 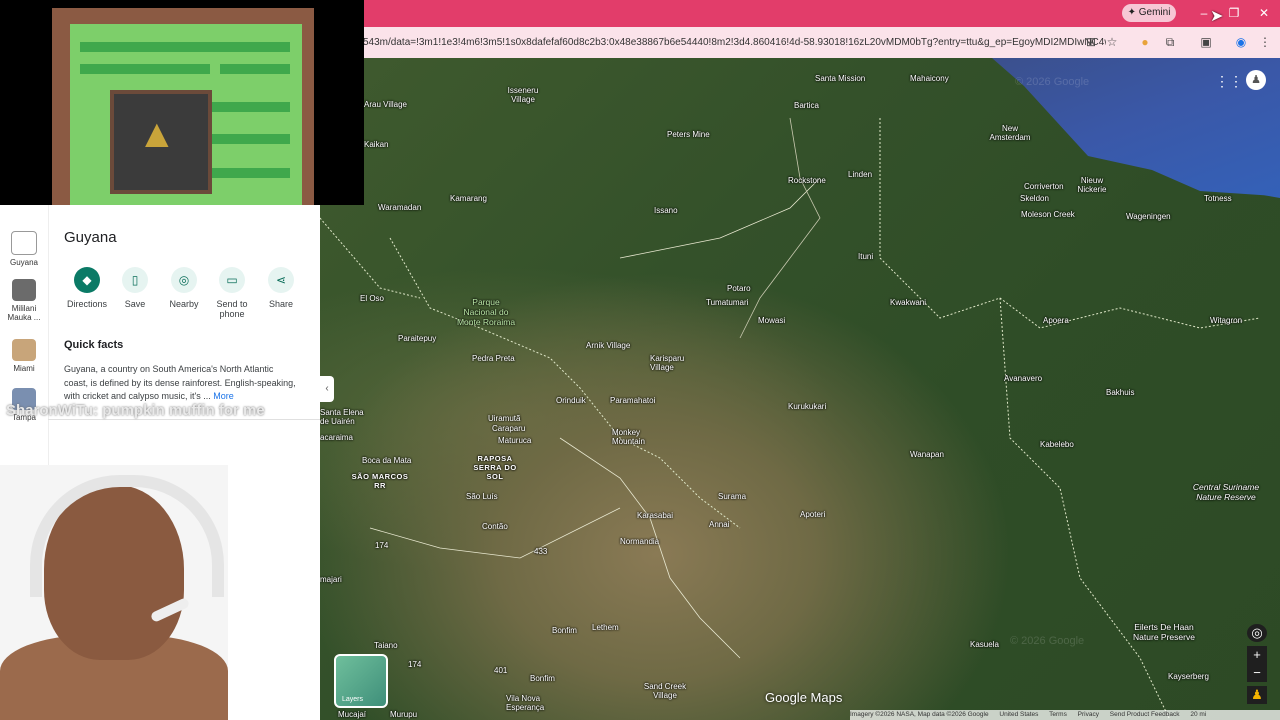 What do you see at coordinates (1257, 673) in the screenshot?
I see `zoom-out-button: −` at bounding box center [1257, 673].